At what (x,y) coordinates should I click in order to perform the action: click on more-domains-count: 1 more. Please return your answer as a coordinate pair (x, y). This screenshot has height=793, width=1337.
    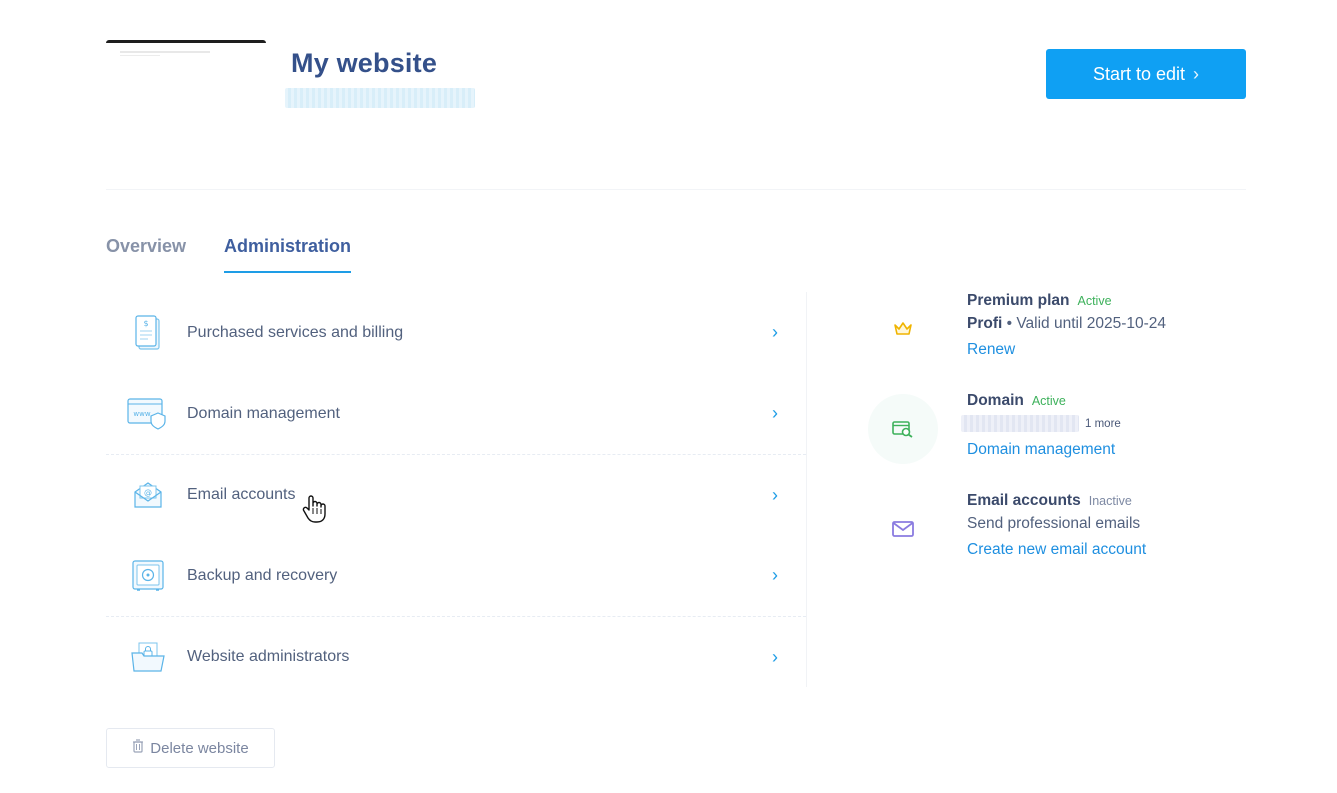
    Looking at the image, I should click on (1103, 424).